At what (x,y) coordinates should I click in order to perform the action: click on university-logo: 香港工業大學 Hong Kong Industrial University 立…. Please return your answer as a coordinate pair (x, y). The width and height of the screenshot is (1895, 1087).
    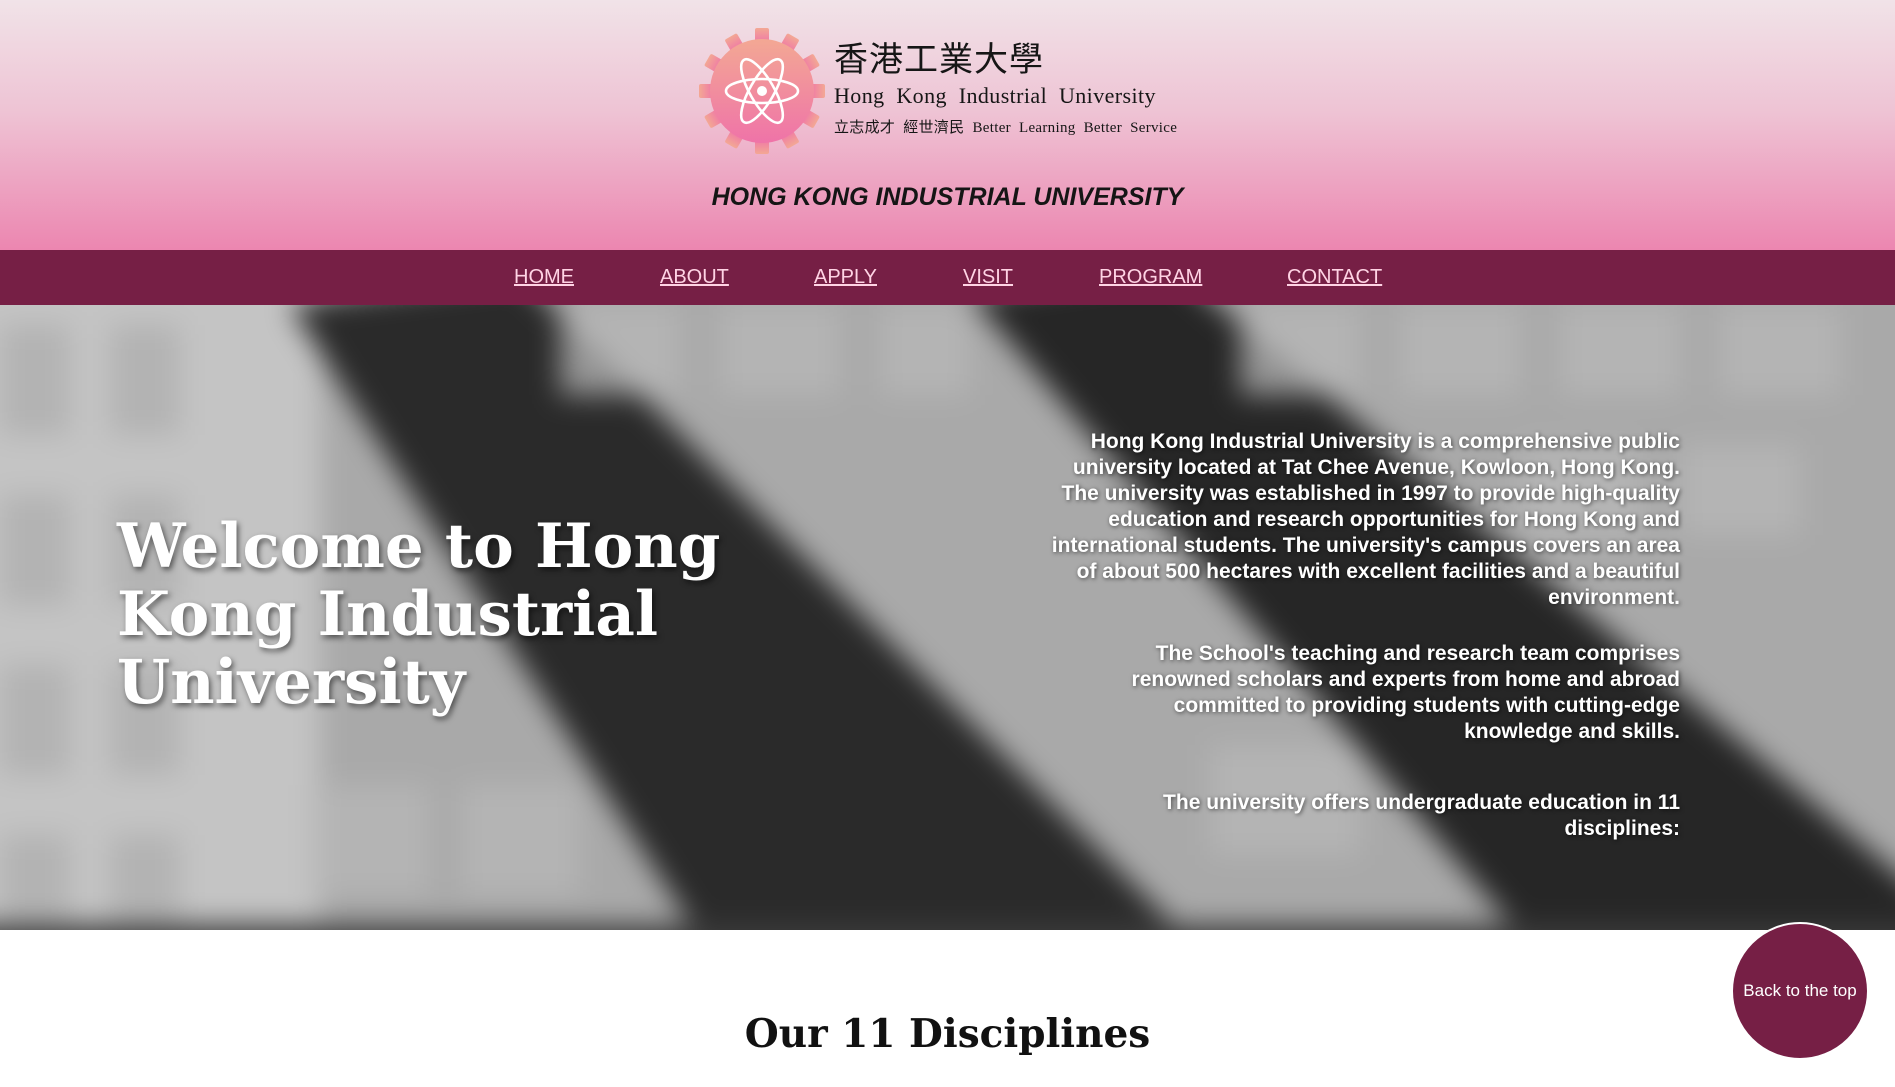
    Looking at the image, I should click on (947, 91).